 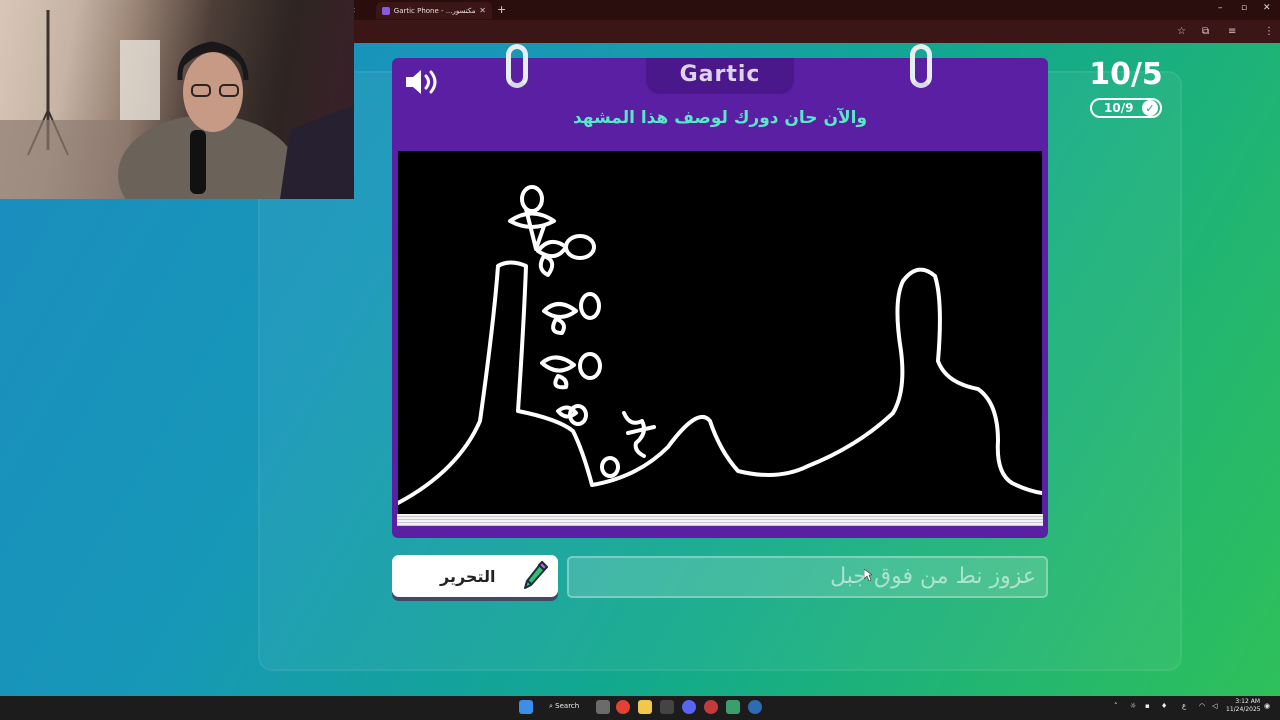 I want to click on card-header: Gartic والآن حان دورك لوصف هذا المشهد, so click(x=720, y=103).